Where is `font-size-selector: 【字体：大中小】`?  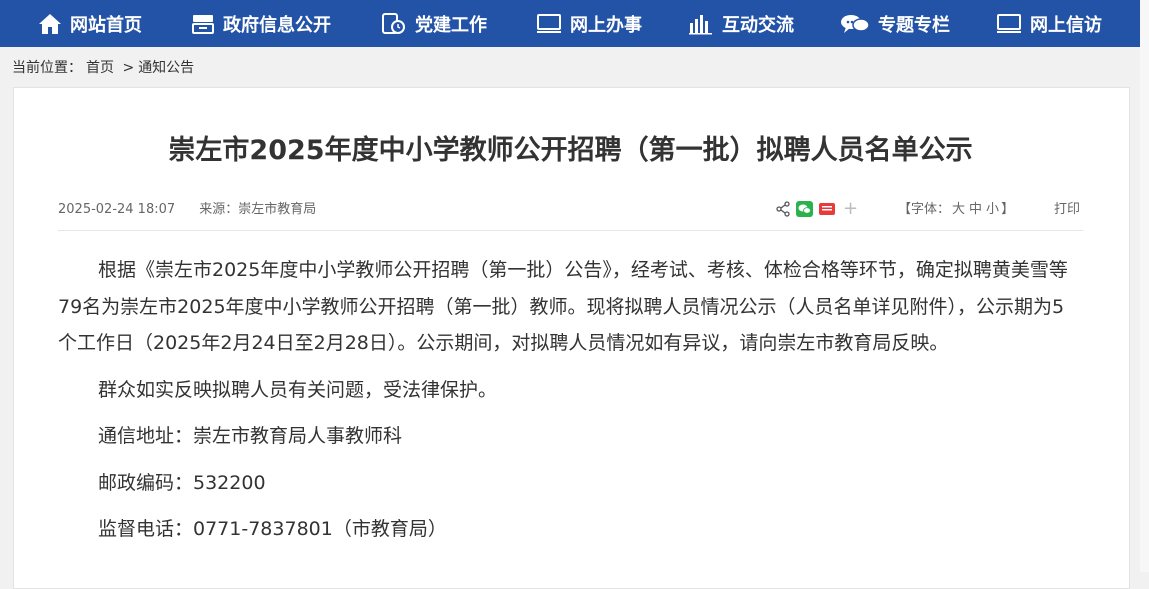 font-size-selector: 【字体：大中小】 is located at coordinates (956, 210).